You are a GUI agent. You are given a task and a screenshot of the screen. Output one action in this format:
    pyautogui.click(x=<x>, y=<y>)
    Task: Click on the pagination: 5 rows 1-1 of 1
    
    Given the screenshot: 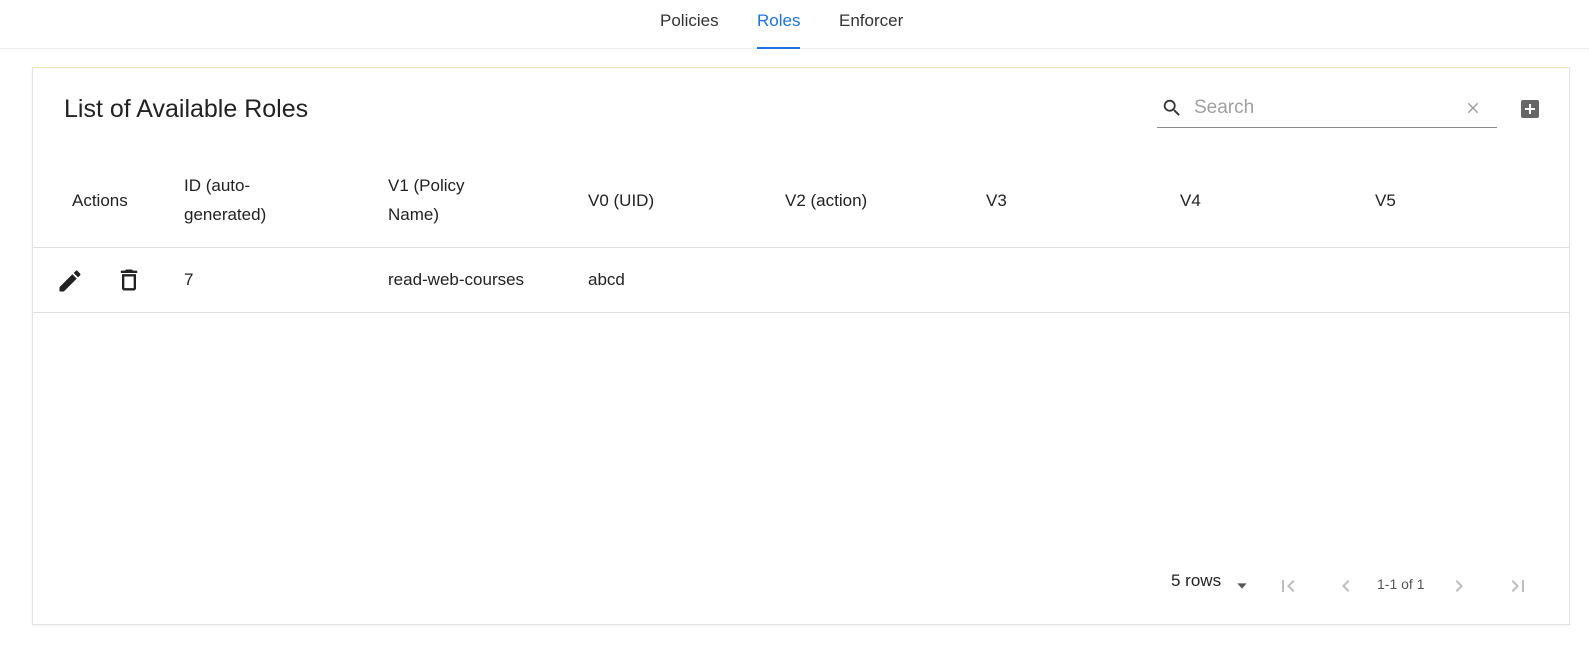 What is the action you would take?
    pyautogui.click(x=801, y=586)
    